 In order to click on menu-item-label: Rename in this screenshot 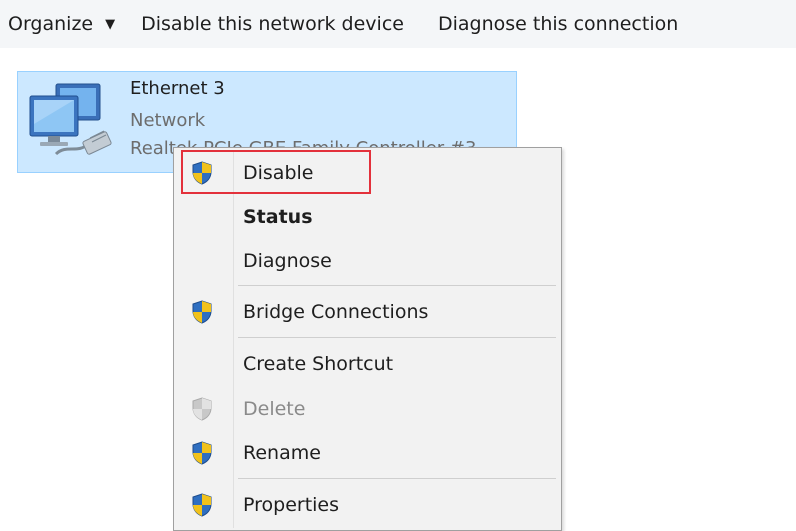, I will do `click(282, 453)`.